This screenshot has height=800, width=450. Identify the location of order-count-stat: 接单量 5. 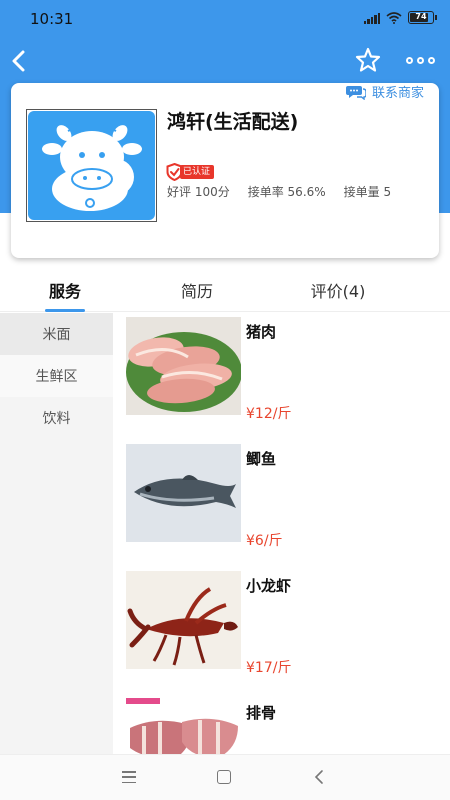
(367, 192).